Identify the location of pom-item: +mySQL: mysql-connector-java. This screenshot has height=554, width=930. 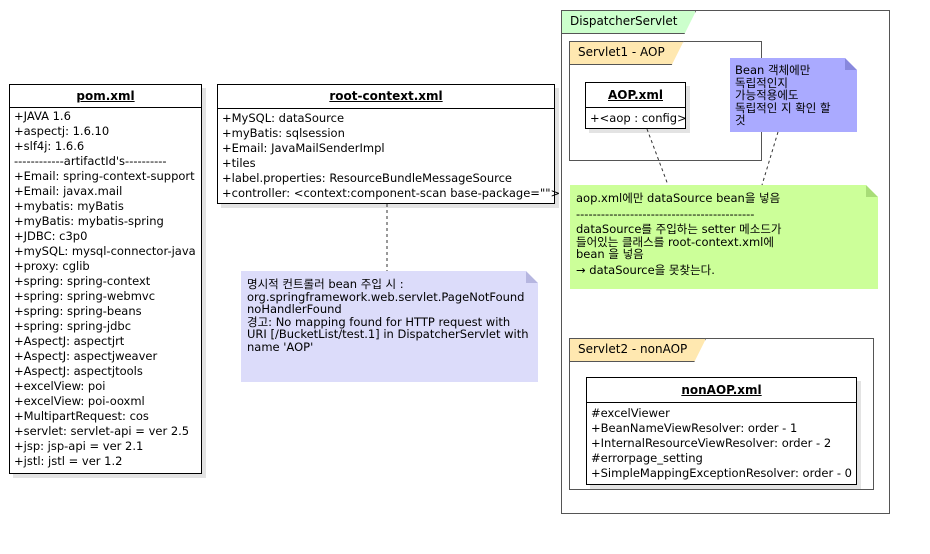
(105, 251).